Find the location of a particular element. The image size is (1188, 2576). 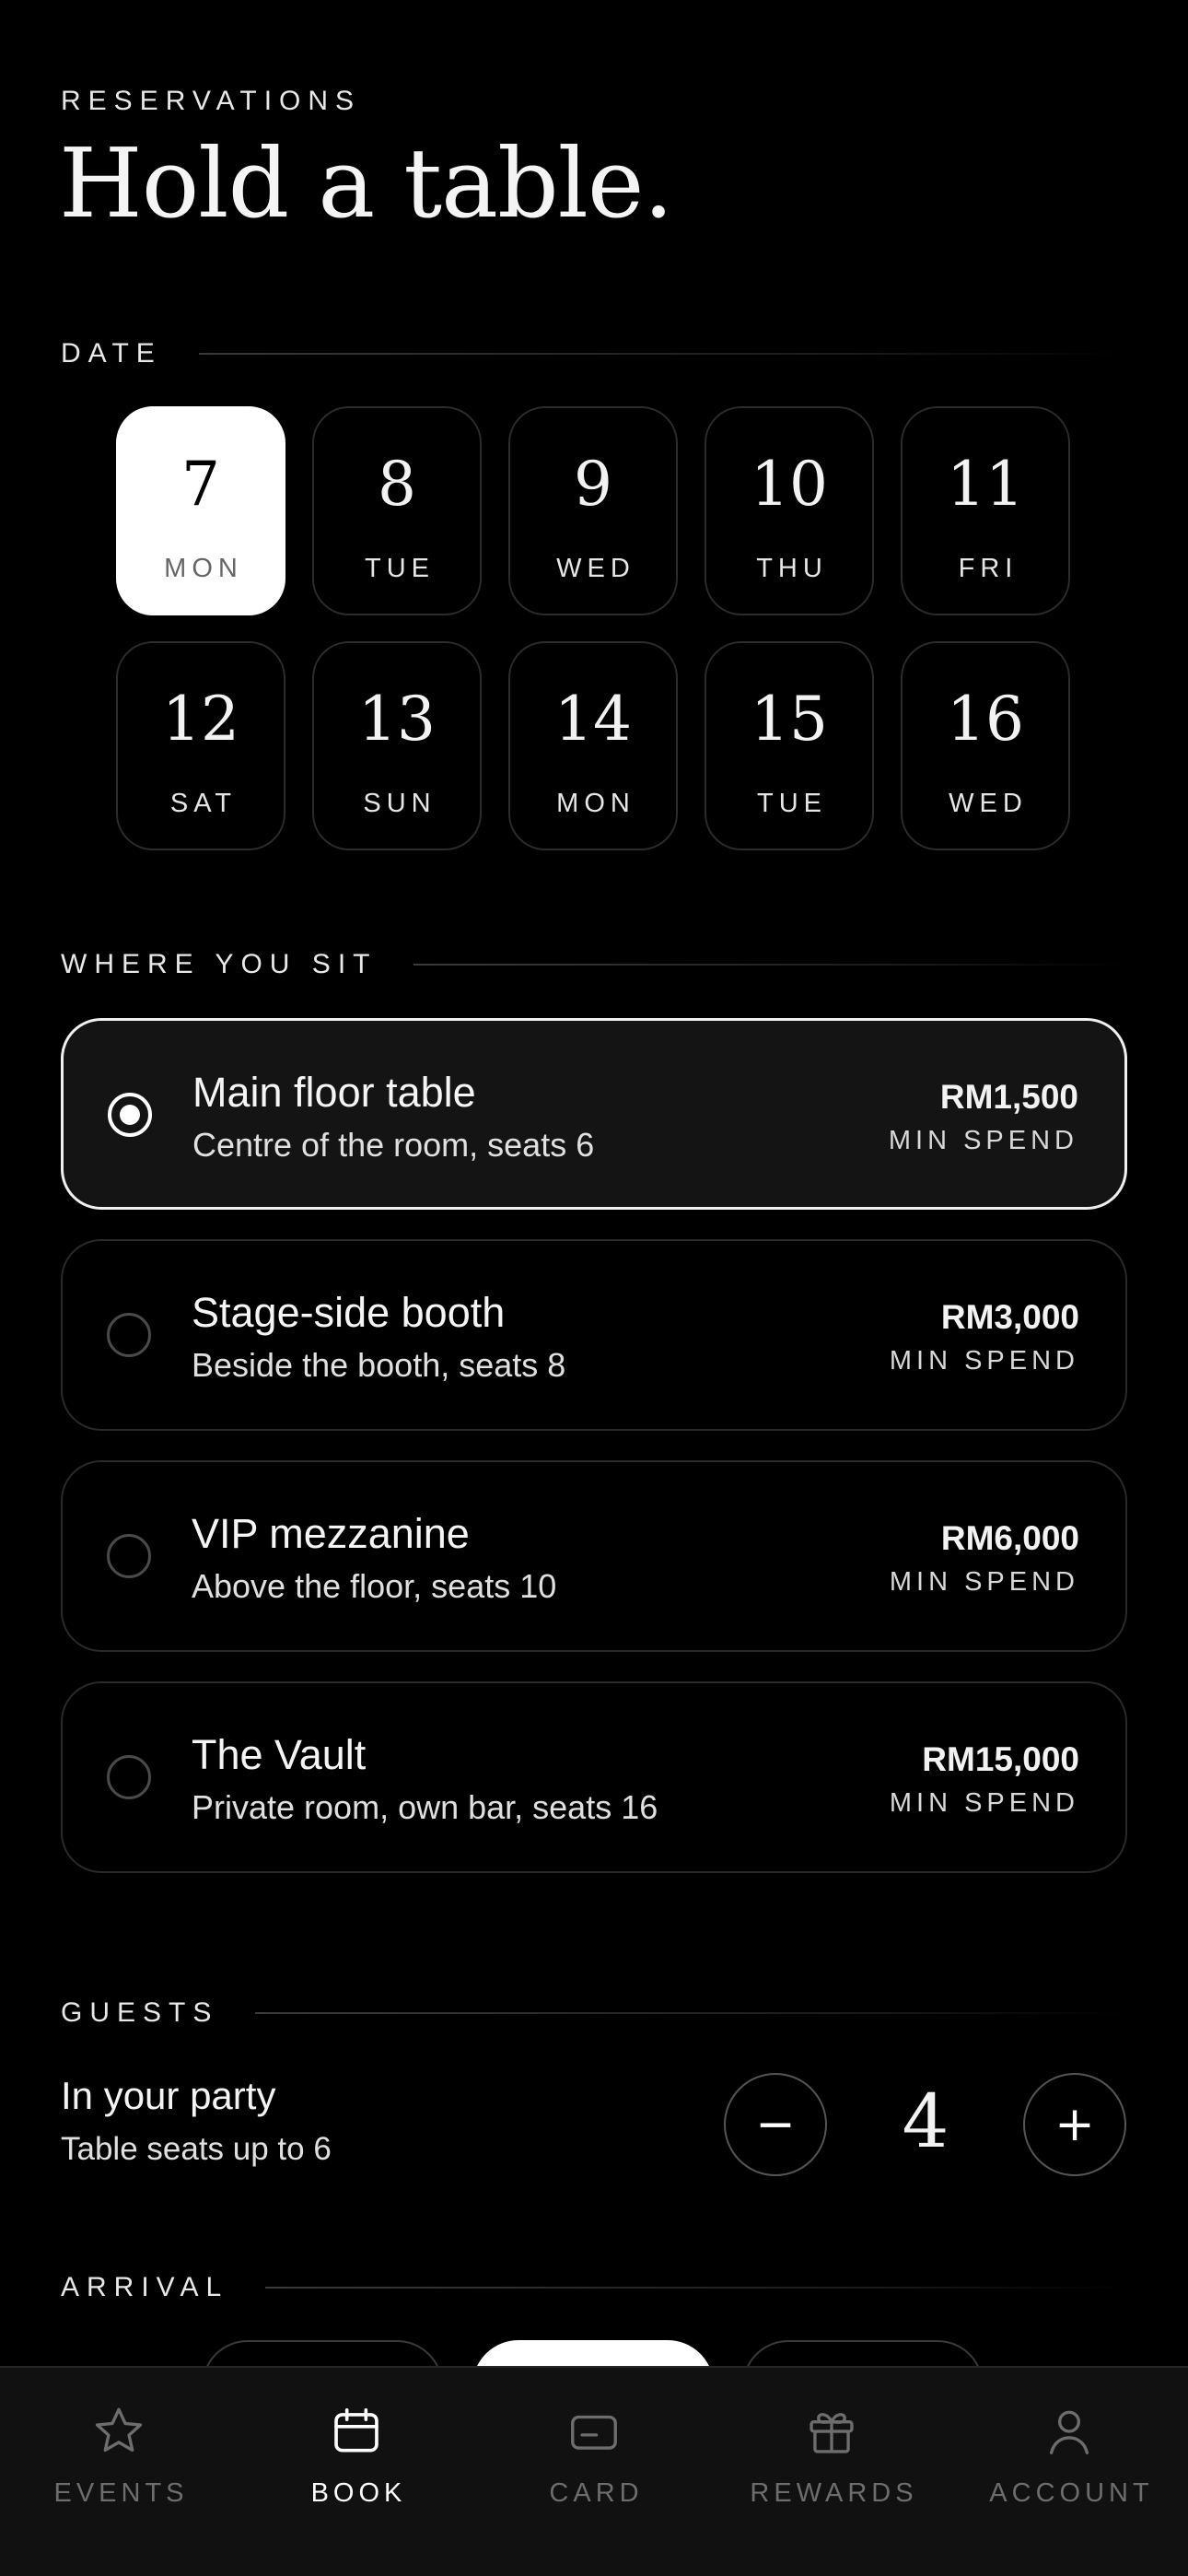

tab-book: BOOK is located at coordinates (356, 2472).